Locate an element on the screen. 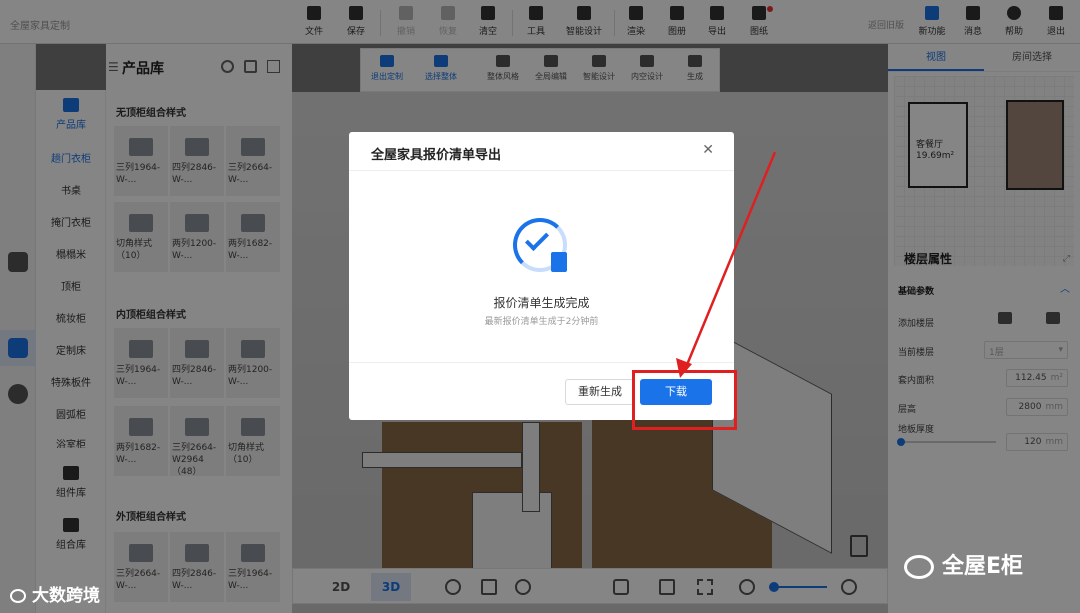 Image resolution: width=1080 pixels, height=613 pixels. watermark-right: 全屋E柜 is located at coordinates (963, 564).